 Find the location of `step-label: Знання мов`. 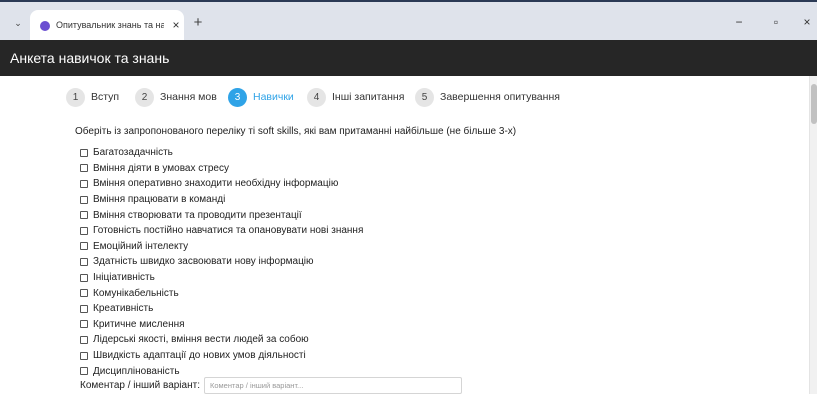

step-label: Знання мов is located at coordinates (188, 97).